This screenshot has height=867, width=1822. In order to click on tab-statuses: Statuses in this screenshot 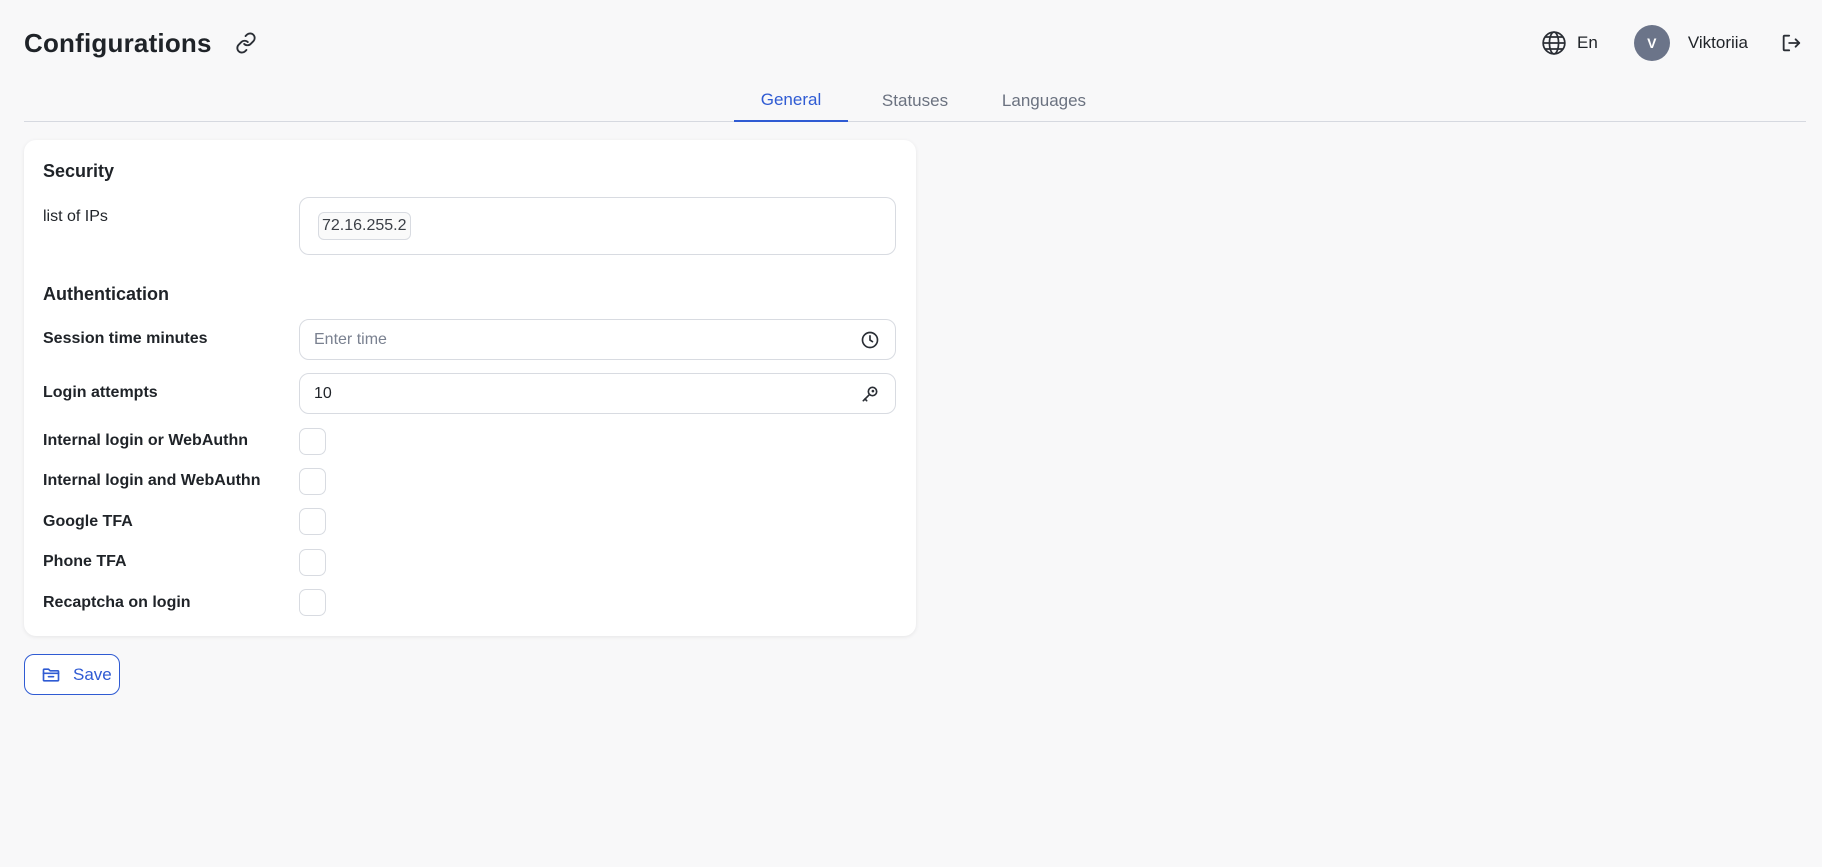, I will do `click(915, 101)`.